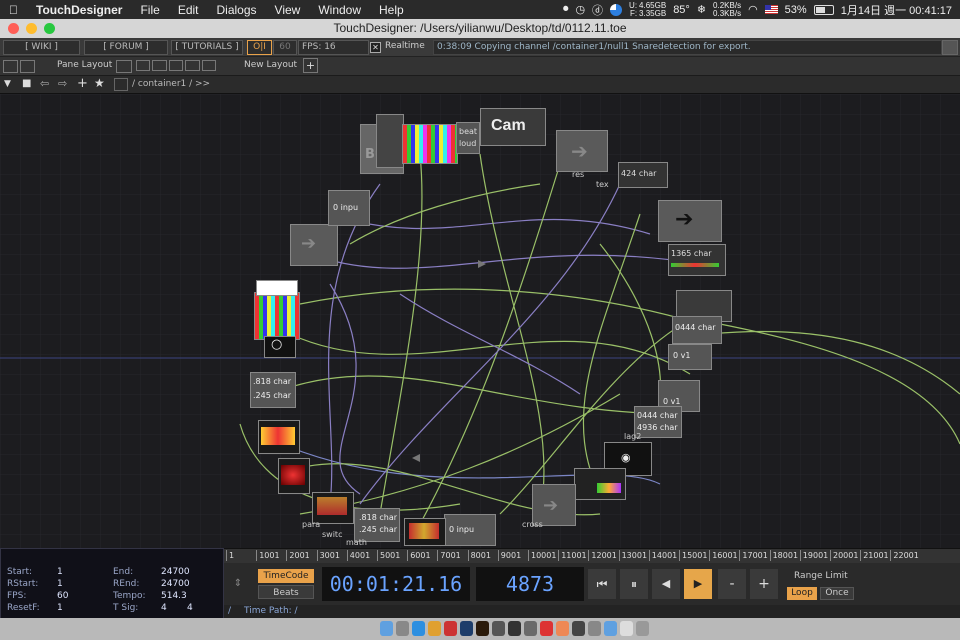 This screenshot has width=960, height=640. Describe the element at coordinates (190, 608) in the screenshot. I see `tsig-denominator: 4` at that location.